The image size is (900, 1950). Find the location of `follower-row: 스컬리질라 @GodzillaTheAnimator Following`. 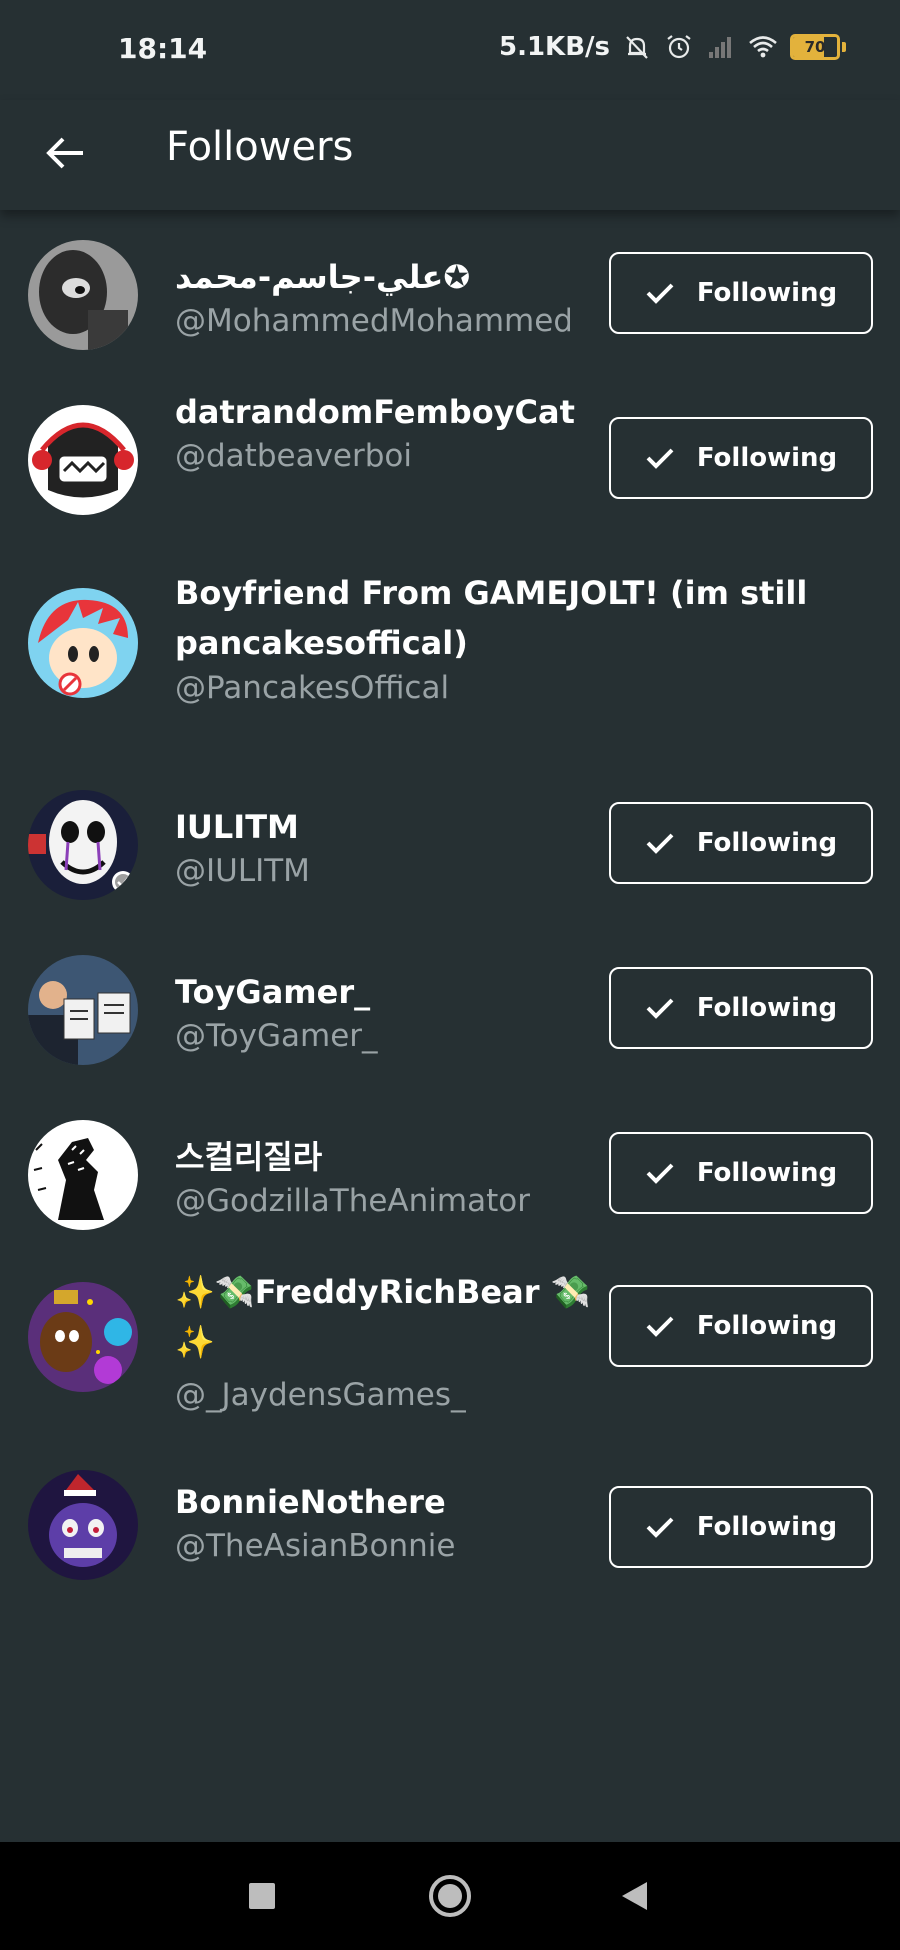

follower-row: 스컬리질라 @GodzillaTheAnimator Following is located at coordinates (450, 1172).